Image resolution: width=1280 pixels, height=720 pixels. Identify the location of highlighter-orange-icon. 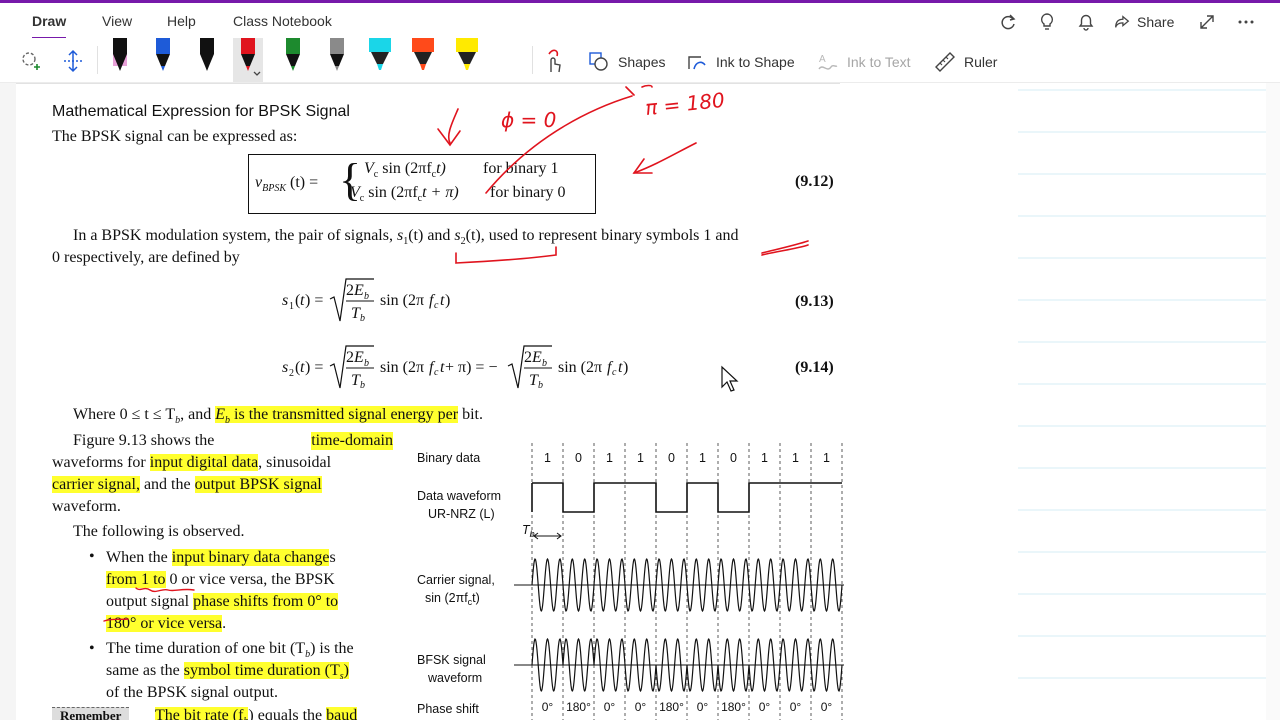
(423, 60).